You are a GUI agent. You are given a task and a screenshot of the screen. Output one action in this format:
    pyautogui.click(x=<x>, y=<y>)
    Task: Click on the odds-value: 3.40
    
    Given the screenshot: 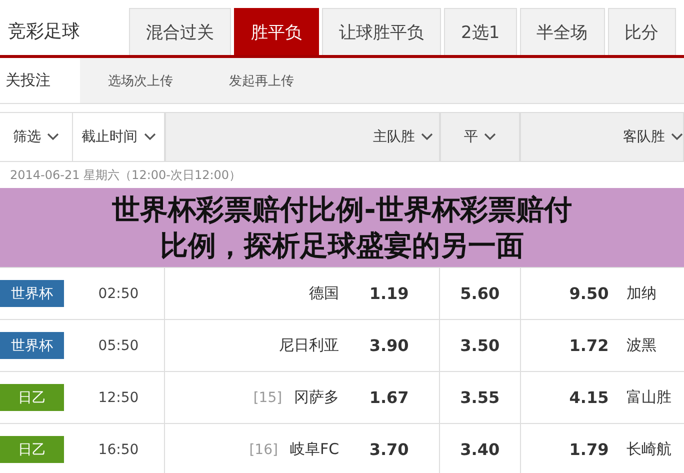 What is the action you would take?
    pyautogui.click(x=480, y=449)
    